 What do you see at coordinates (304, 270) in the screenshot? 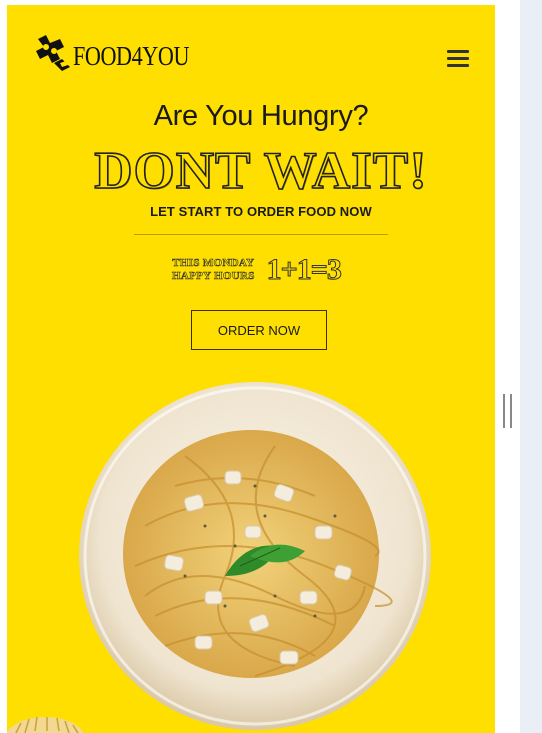
I see `promo-offer: 1+1=3` at bounding box center [304, 270].